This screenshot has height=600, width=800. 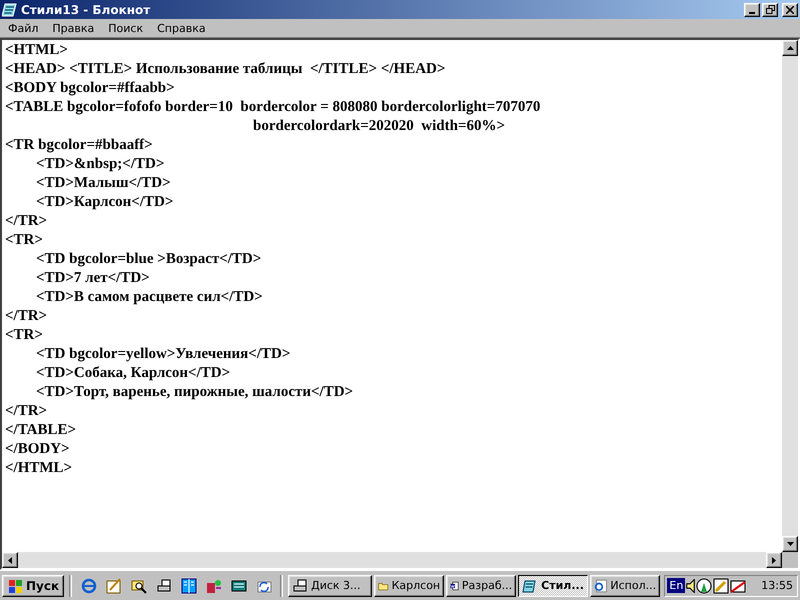 What do you see at coordinates (752, 9) in the screenshot?
I see `minimize-button` at bounding box center [752, 9].